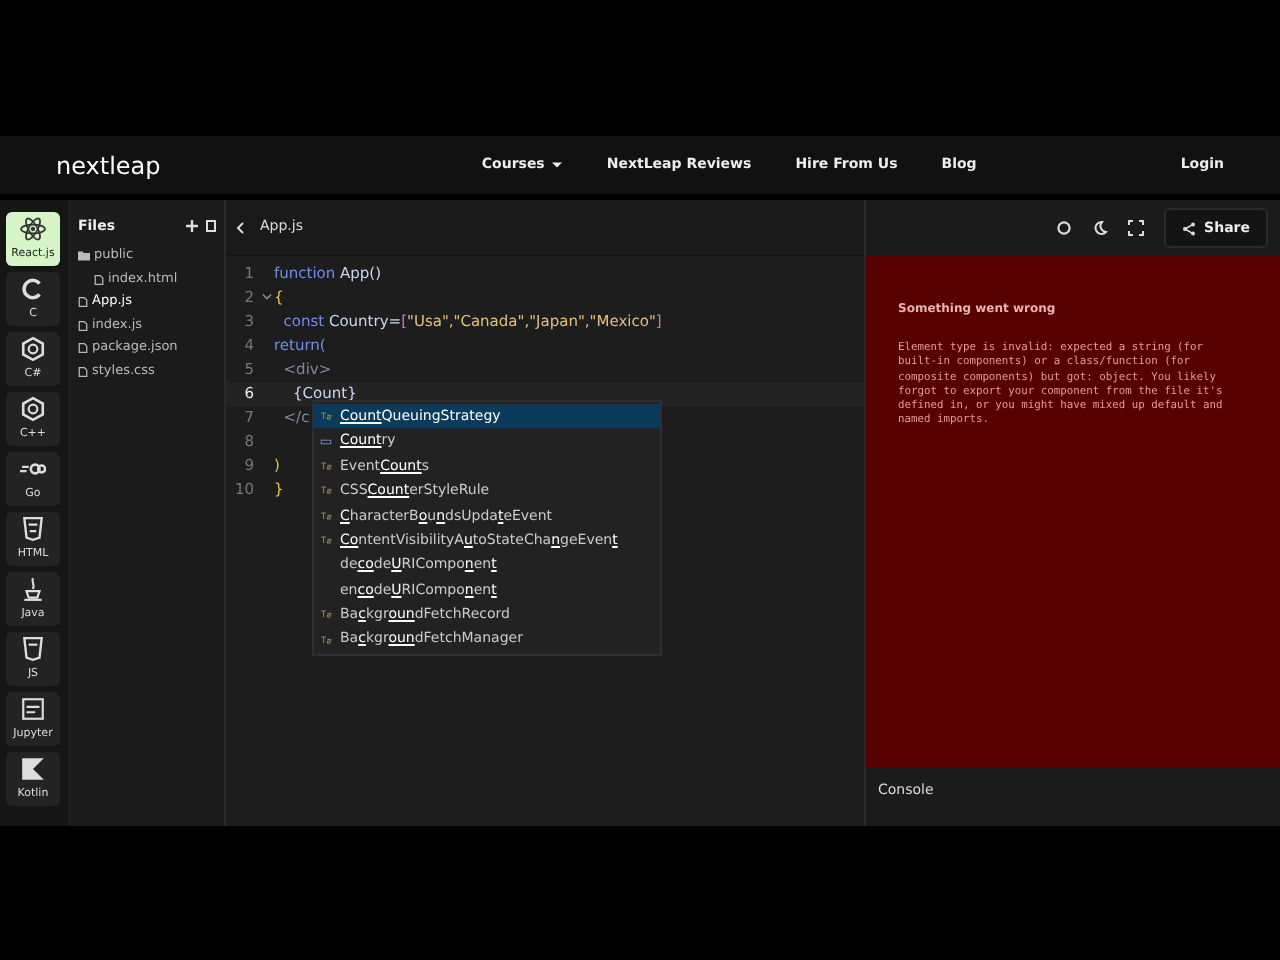 This screenshot has width=1280, height=960. I want to click on share-icon, so click(1189, 228).